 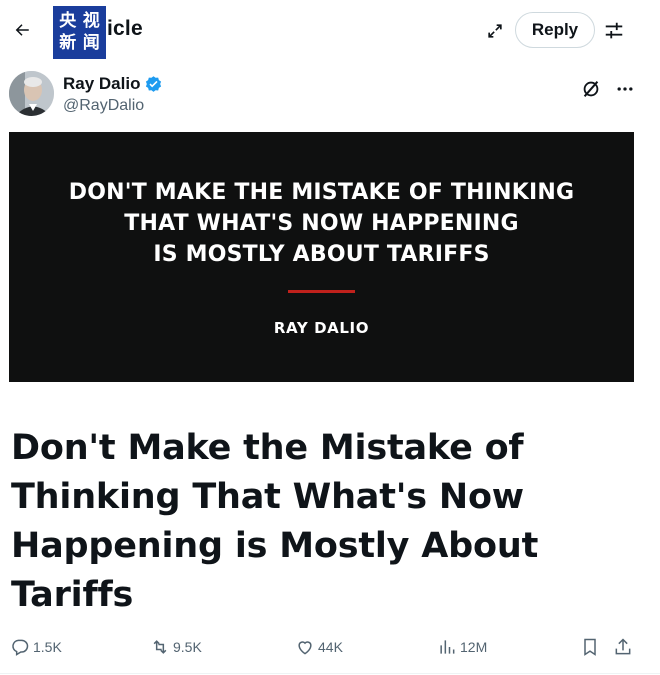 What do you see at coordinates (474, 647) in the screenshot?
I see `view-count: 12M` at bounding box center [474, 647].